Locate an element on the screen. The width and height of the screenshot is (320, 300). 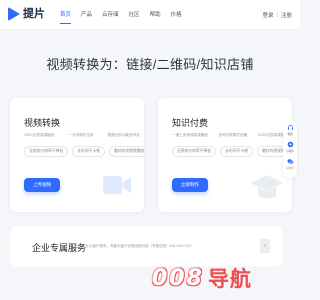
feature-item: 数据分析功能多样化 is located at coordinates (123, 135).